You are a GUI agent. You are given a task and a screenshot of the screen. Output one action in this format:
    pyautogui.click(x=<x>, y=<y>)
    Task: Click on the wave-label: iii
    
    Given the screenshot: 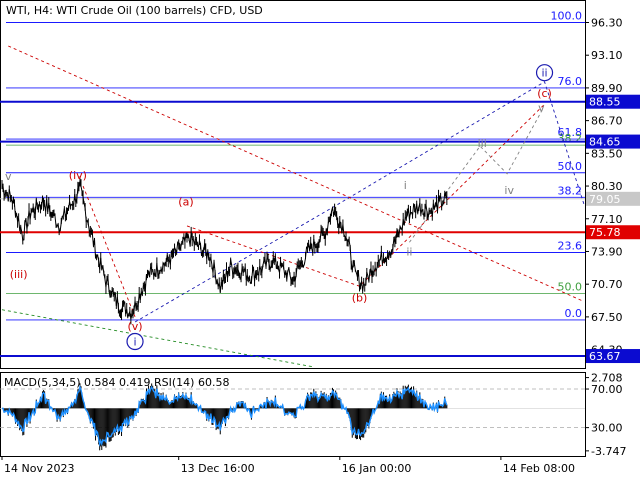 What is the action you would take?
    pyautogui.click(x=482, y=143)
    